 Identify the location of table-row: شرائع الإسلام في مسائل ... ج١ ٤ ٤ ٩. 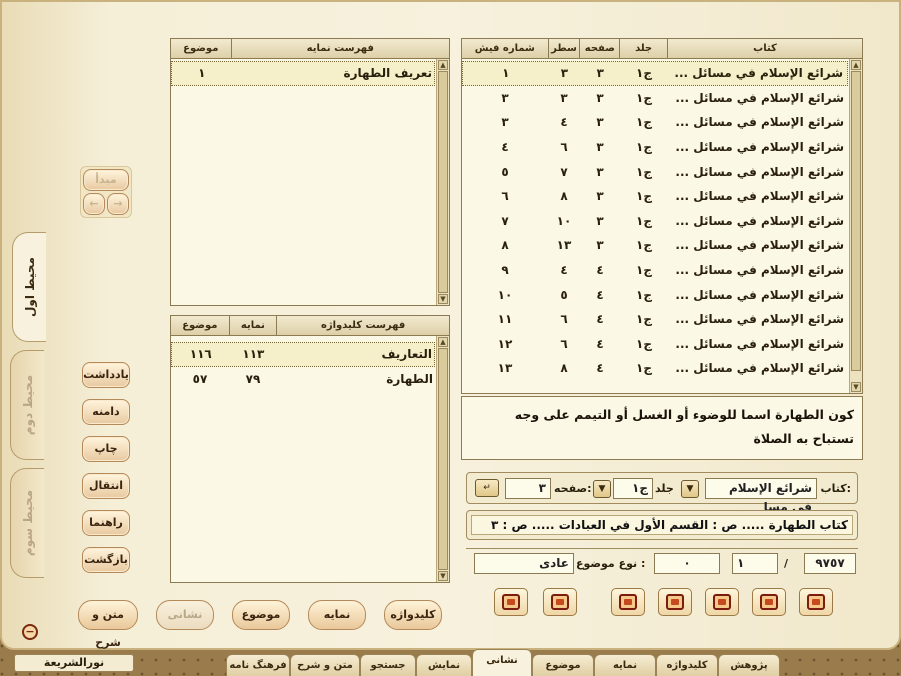
(655, 270).